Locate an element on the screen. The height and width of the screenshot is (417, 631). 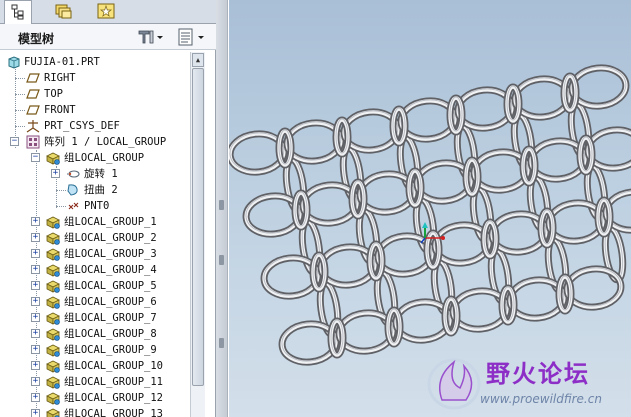
tree-item-group: + 组LOCAL_GROUP_11 is located at coordinates (95, 382).